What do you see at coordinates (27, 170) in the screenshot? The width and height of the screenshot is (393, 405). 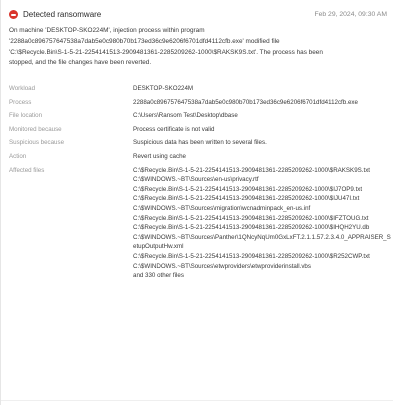 I see `detail-label: Affected files` at bounding box center [27, 170].